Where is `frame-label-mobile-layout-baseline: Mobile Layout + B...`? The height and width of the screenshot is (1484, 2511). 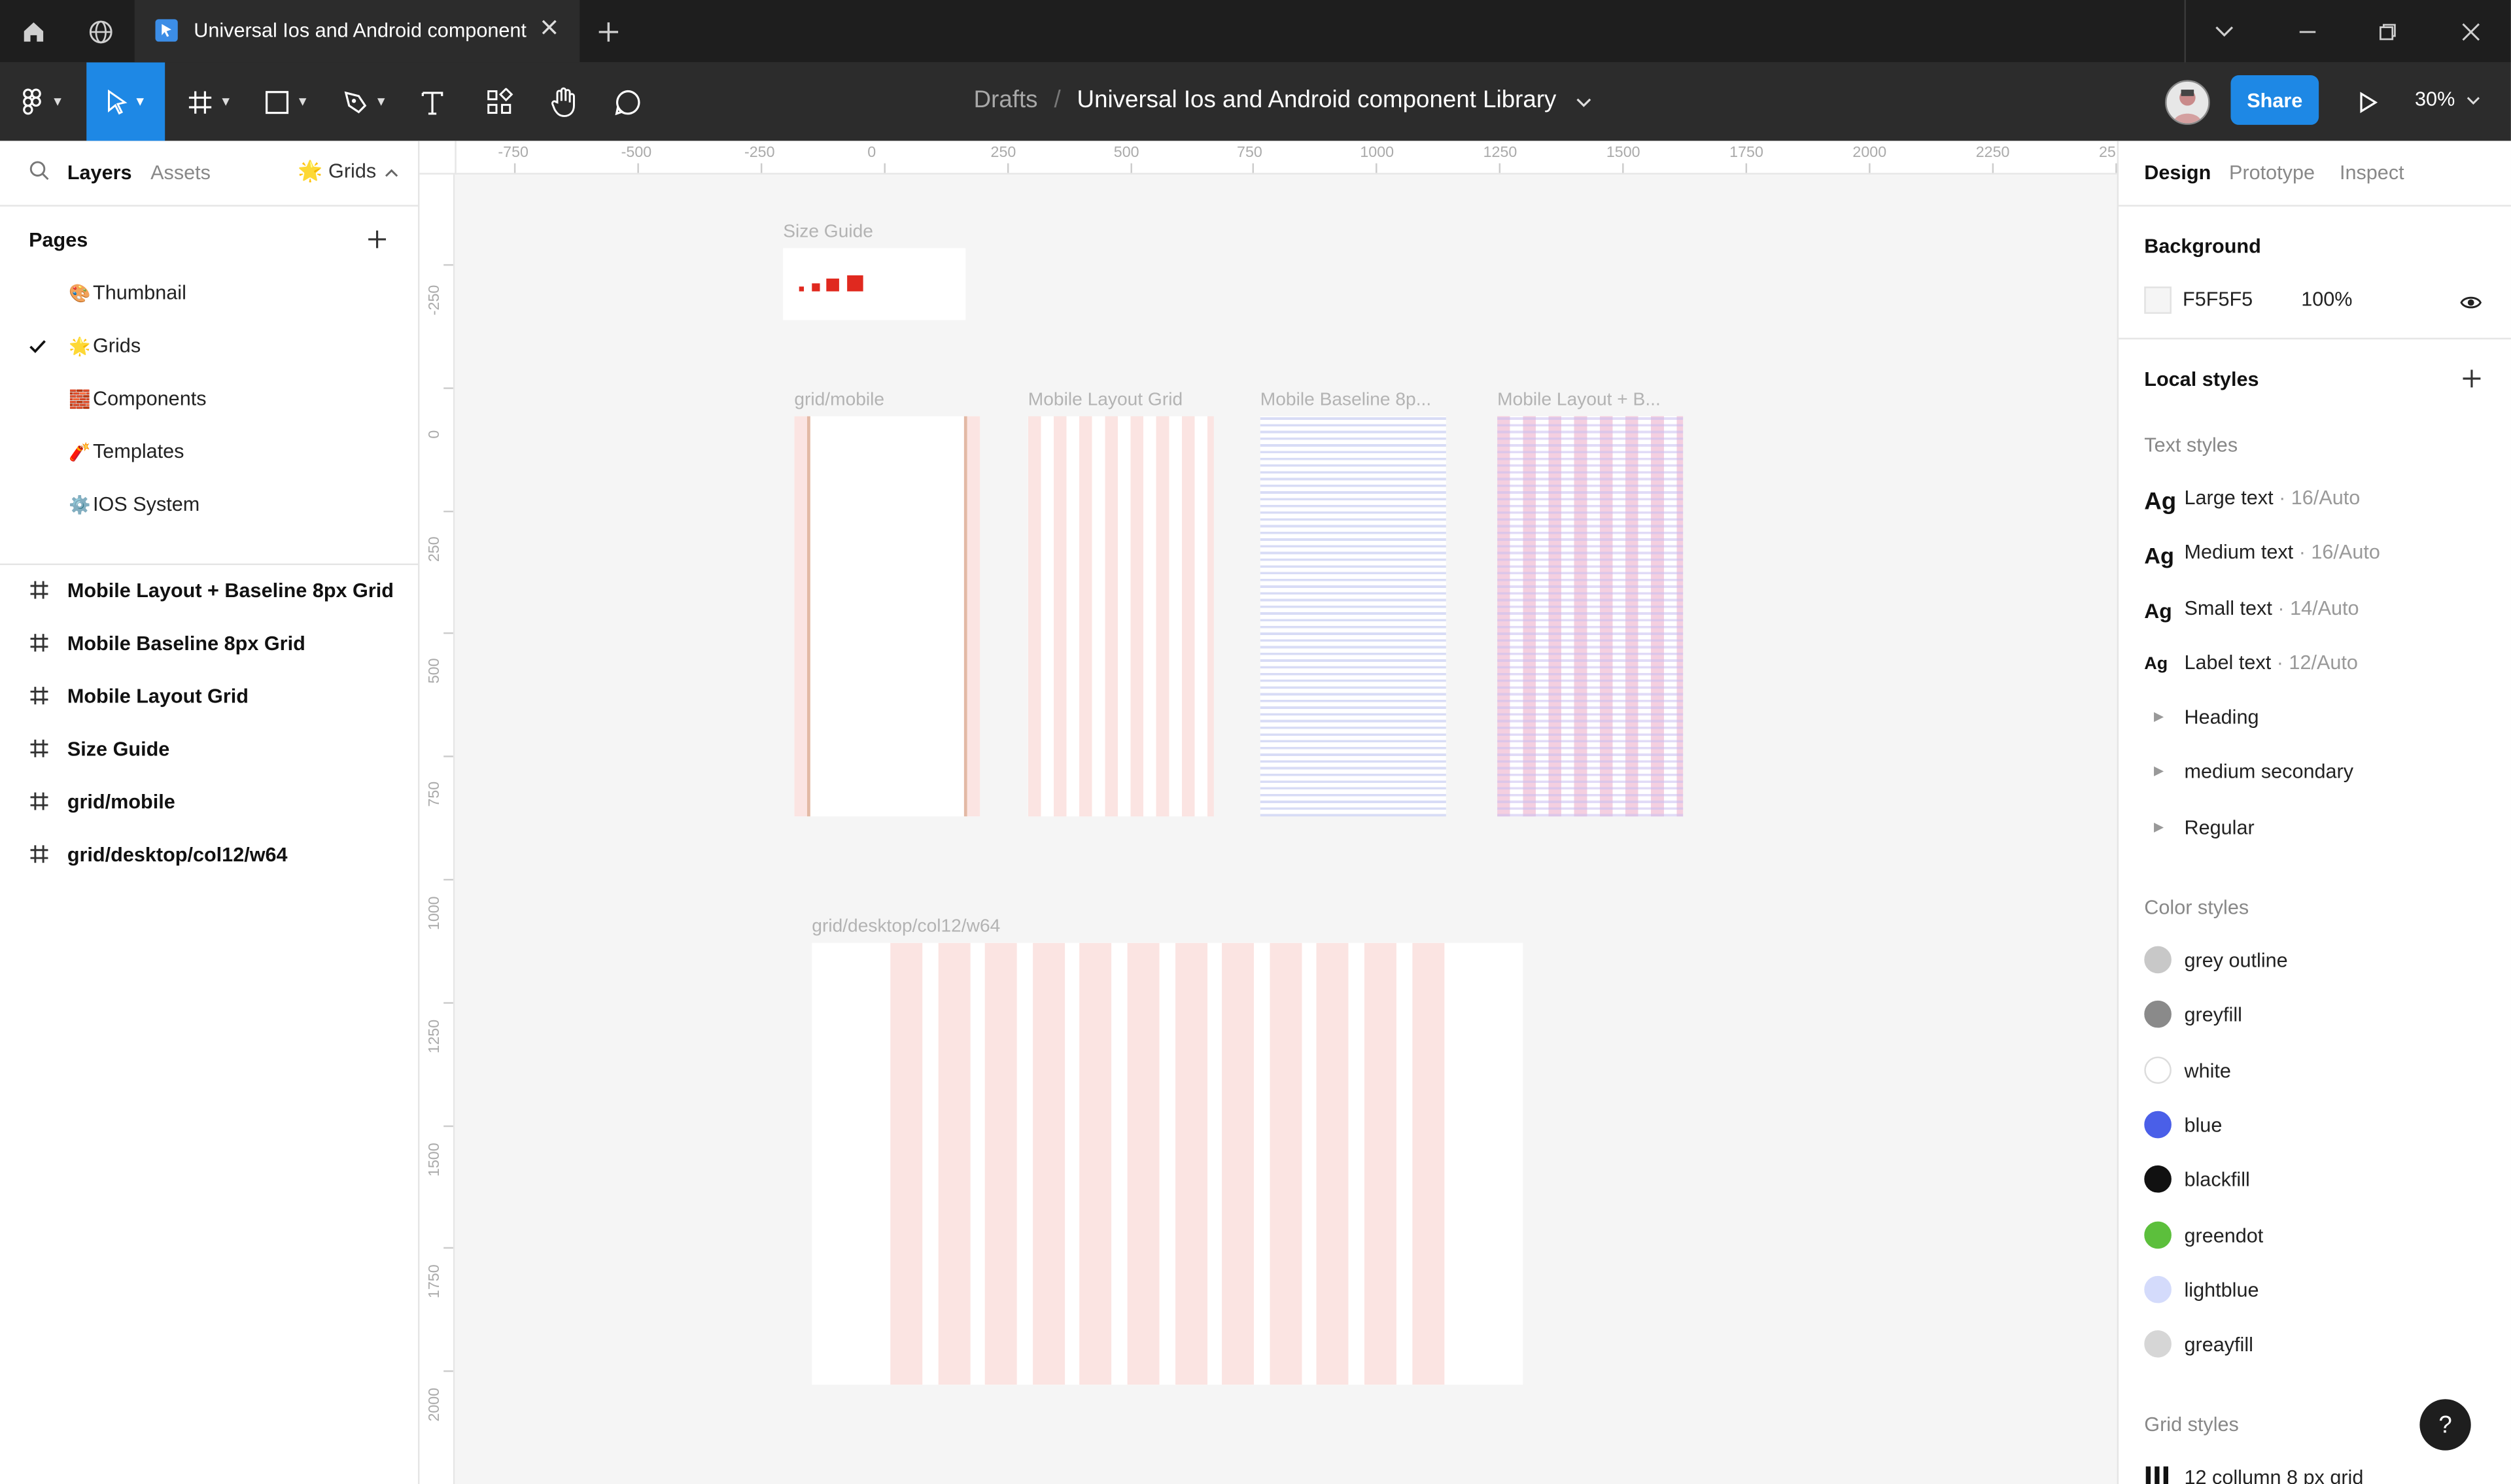 frame-label-mobile-layout-baseline: Mobile Layout + B... is located at coordinates (1579, 399).